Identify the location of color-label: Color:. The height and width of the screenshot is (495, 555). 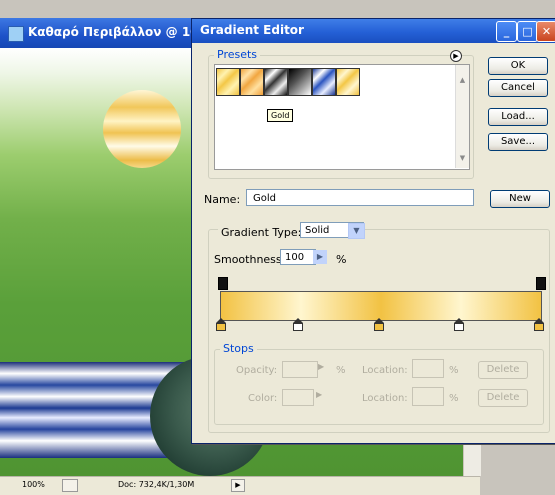
(263, 398).